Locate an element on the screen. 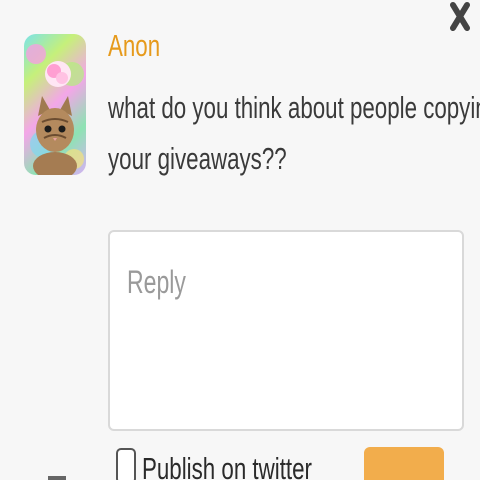 The width and height of the screenshot is (480, 480). publish-twitter-label: Publish on twitter is located at coordinates (227, 465).